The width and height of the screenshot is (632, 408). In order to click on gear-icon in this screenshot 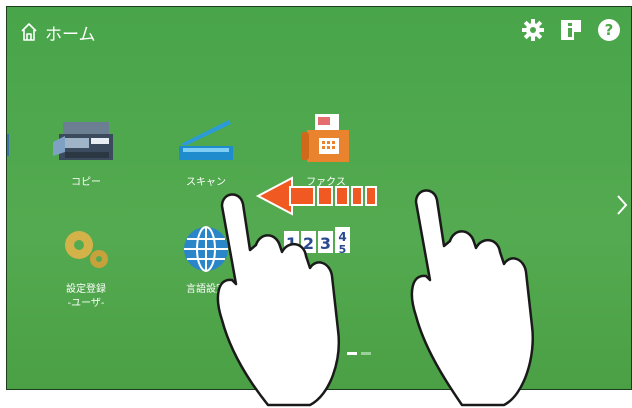, I will do `click(533, 30)`.